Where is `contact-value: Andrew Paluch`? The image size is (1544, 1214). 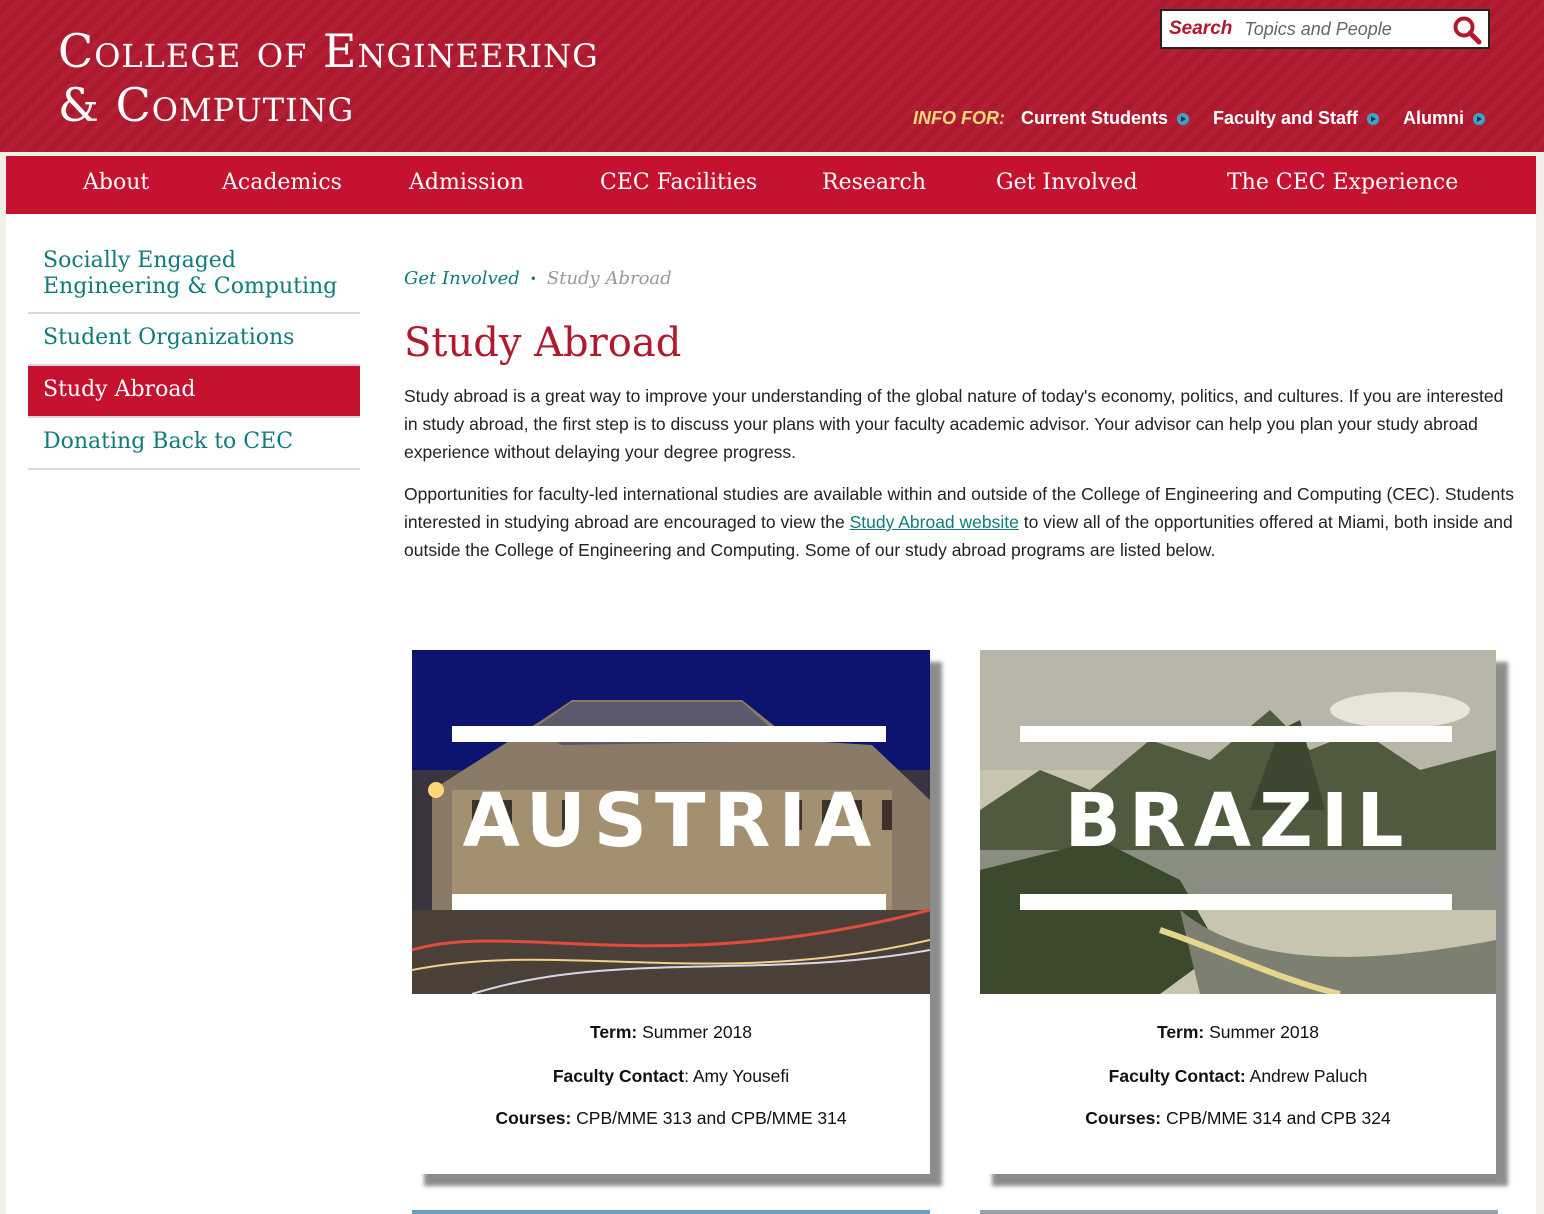
contact-value: Andrew Paluch is located at coordinates (1306, 1076).